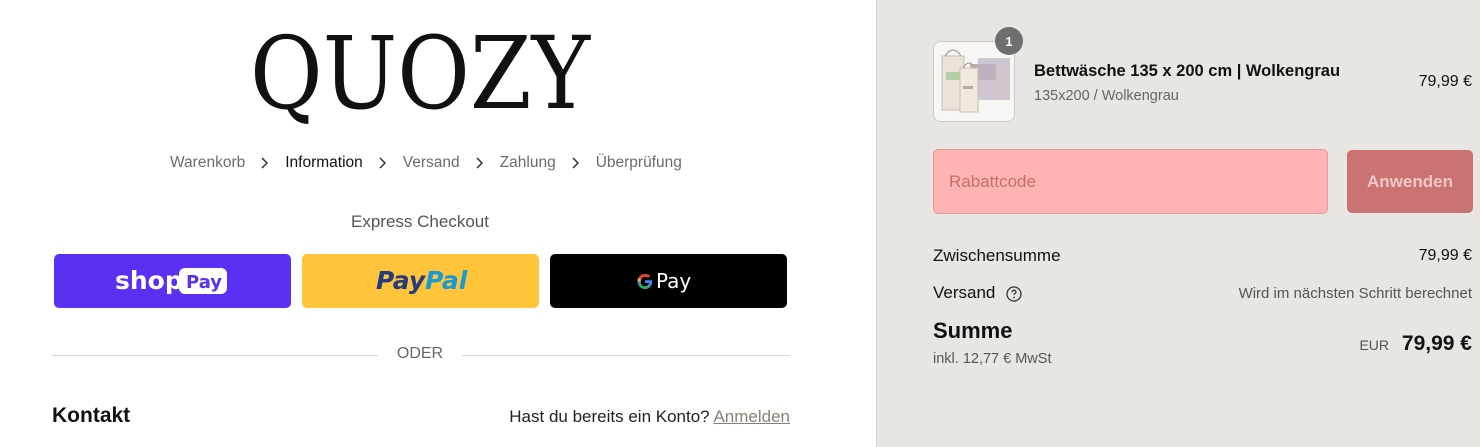  Describe the element at coordinates (626, 355) in the screenshot. I see `divider-line-right` at that location.